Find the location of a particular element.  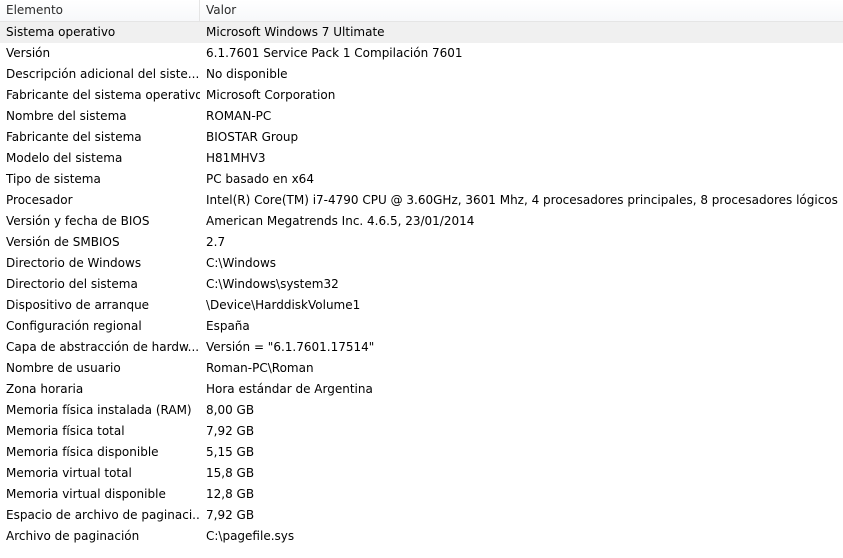

value-cell: Roman-PC\Roman is located at coordinates (260, 368).